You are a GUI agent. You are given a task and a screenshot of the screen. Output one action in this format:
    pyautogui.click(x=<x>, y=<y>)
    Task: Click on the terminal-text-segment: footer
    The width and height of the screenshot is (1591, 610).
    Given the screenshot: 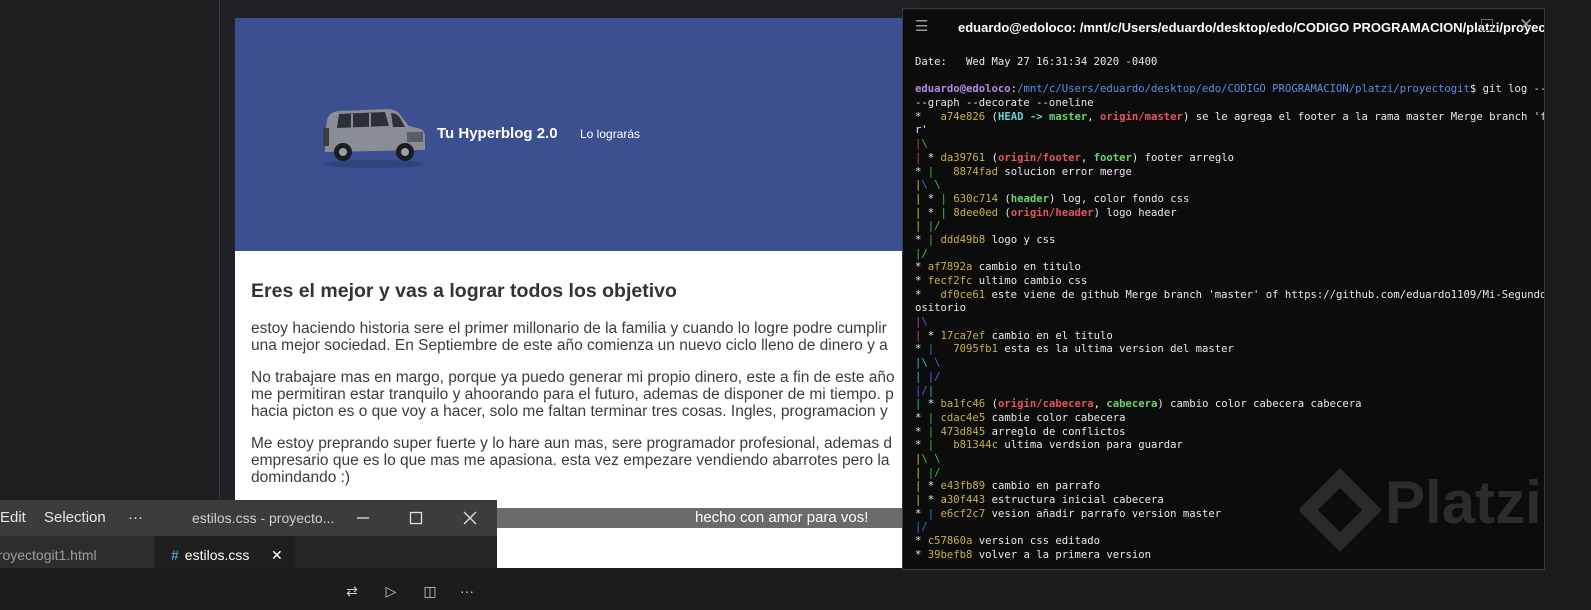 What is the action you would take?
    pyautogui.click(x=1112, y=157)
    